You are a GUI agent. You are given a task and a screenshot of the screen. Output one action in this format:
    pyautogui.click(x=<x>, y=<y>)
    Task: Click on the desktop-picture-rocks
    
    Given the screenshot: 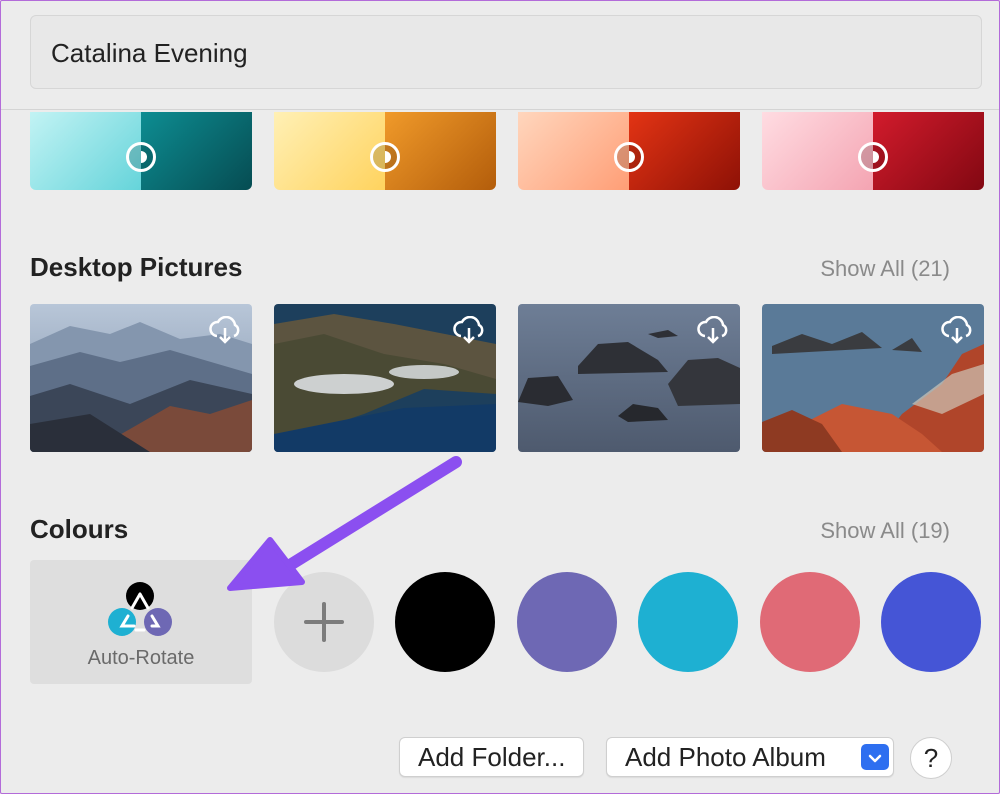 What is the action you would take?
    pyautogui.click(x=629, y=378)
    